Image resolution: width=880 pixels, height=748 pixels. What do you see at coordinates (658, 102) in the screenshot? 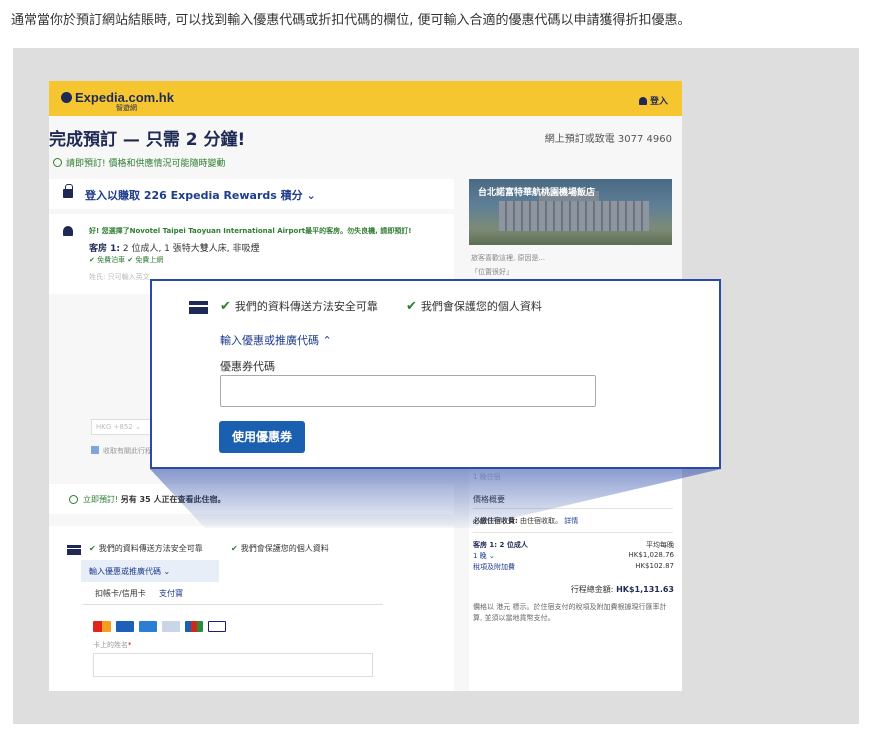
I see `login-label: 登入` at bounding box center [658, 102].